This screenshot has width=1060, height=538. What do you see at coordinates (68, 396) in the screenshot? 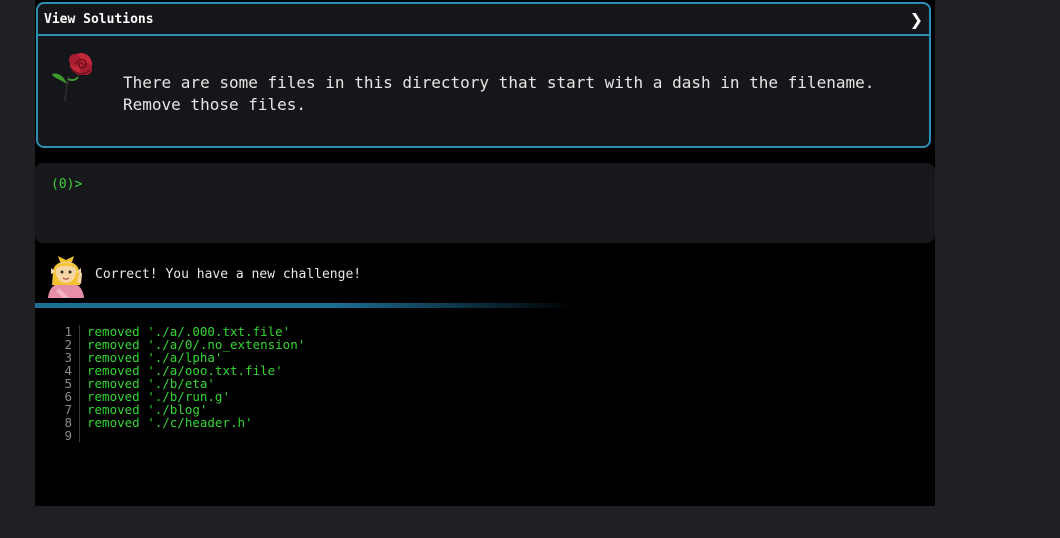
I see `line-number: 6` at bounding box center [68, 396].